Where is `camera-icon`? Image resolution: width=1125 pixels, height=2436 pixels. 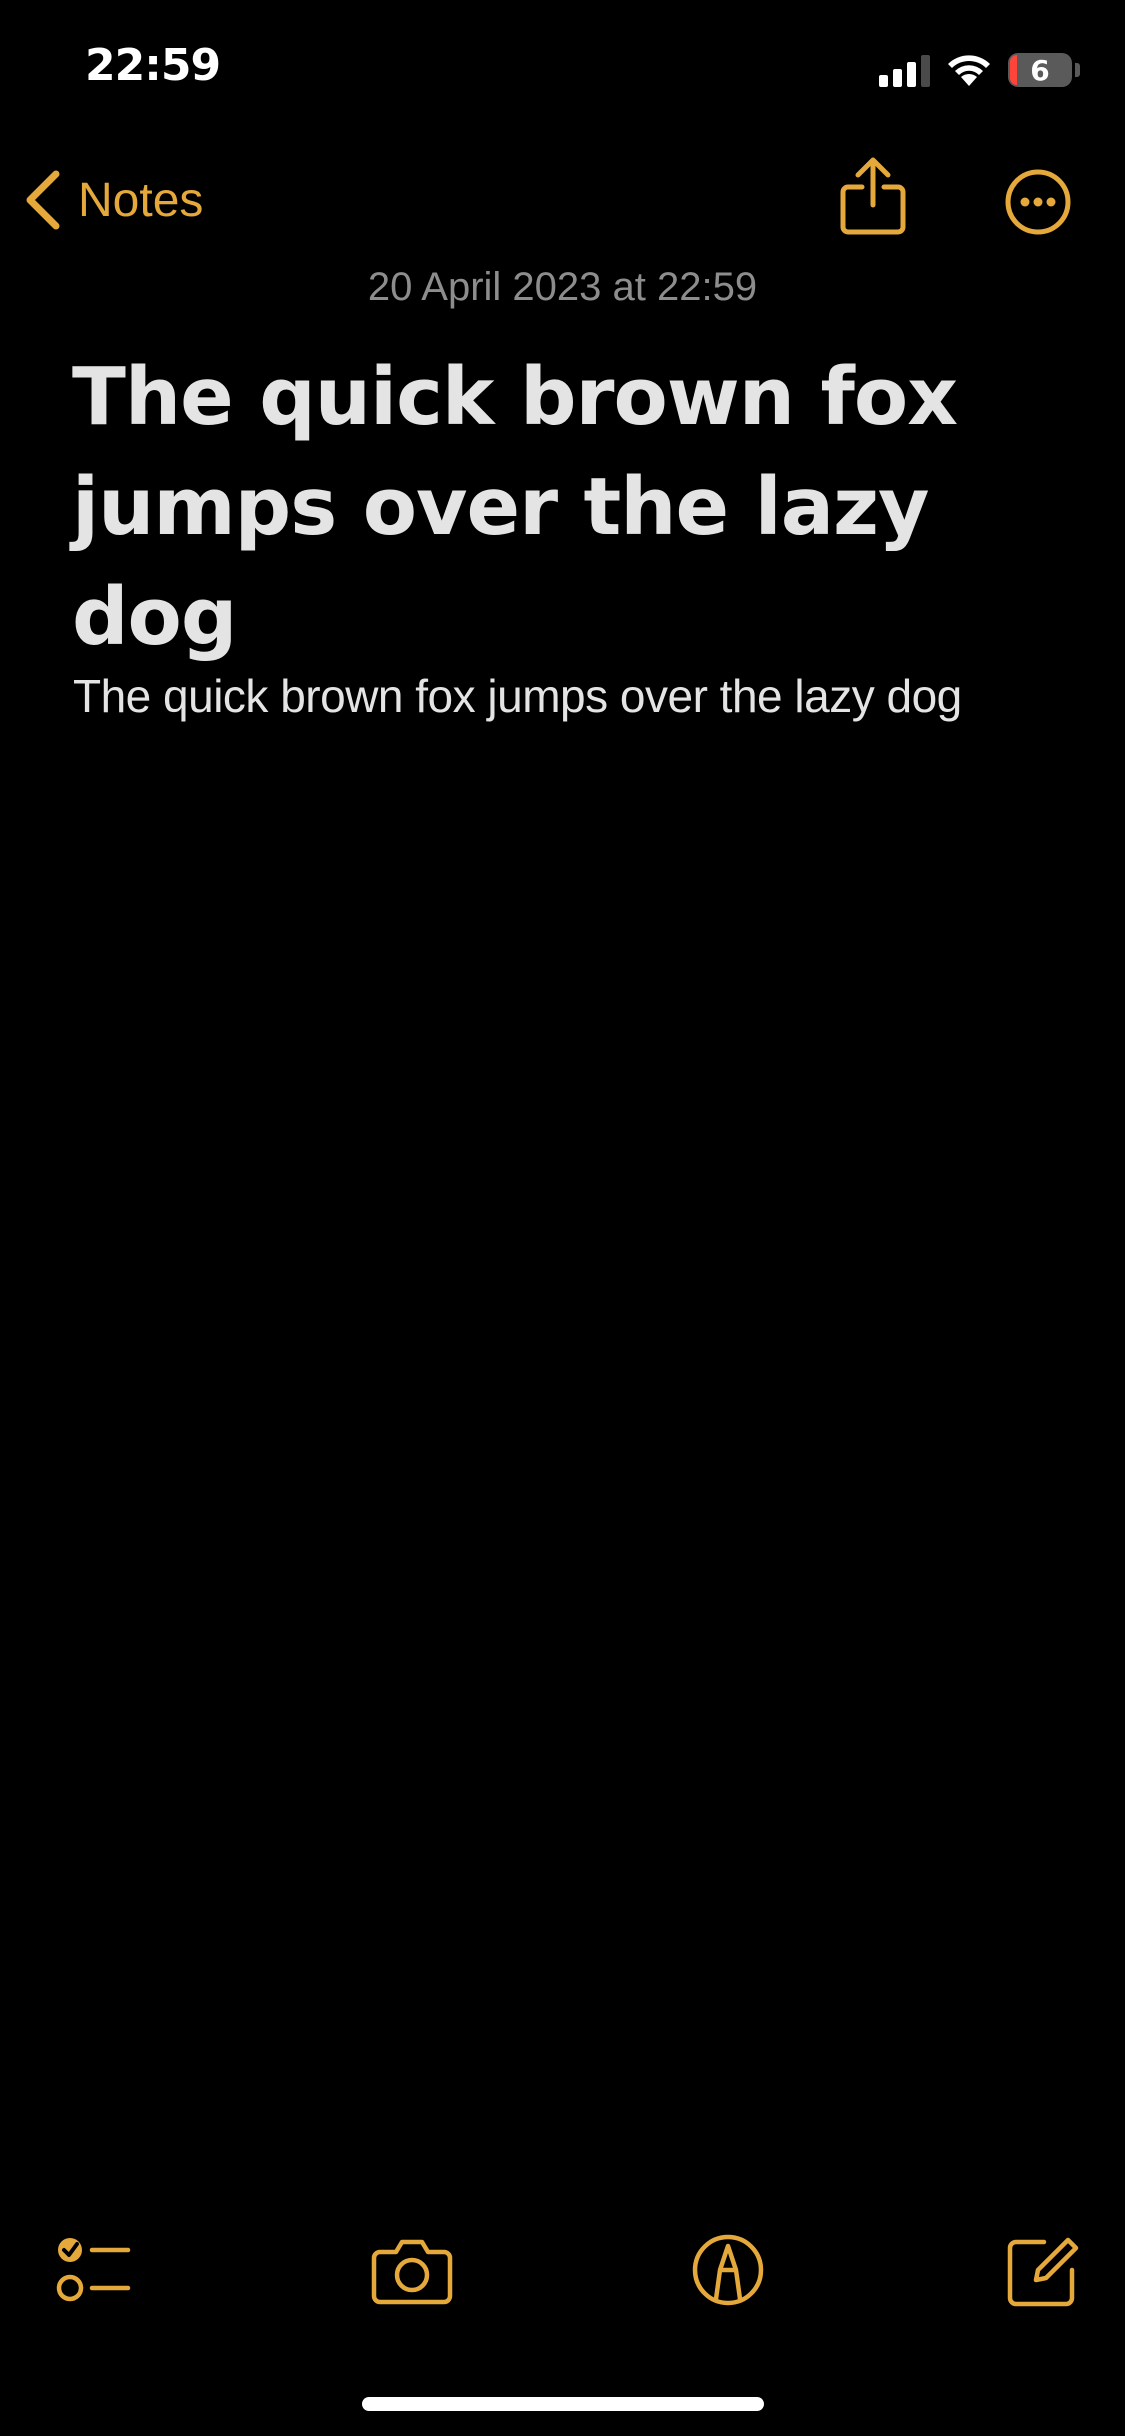 camera-icon is located at coordinates (412, 2272).